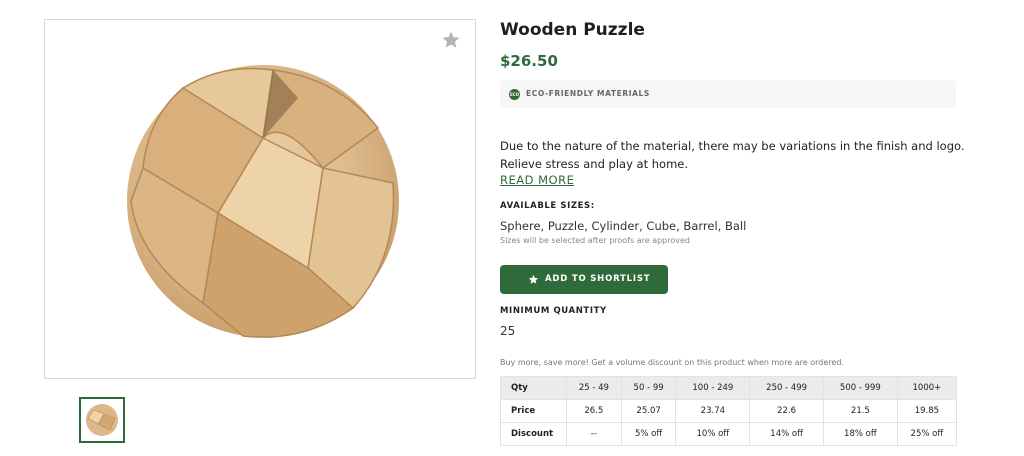 Image resolution: width=1024 pixels, height=456 pixels. I want to click on discount-cell: 18% off, so click(860, 434).